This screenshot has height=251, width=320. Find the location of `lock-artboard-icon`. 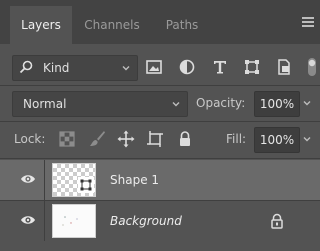

lock-artboard-icon is located at coordinates (155, 139).